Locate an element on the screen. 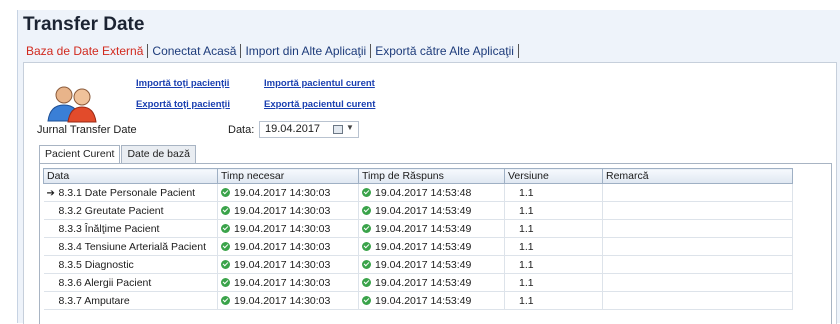 Image resolution: width=840 pixels, height=324 pixels. page-title: Transfer Date is located at coordinates (84, 24).